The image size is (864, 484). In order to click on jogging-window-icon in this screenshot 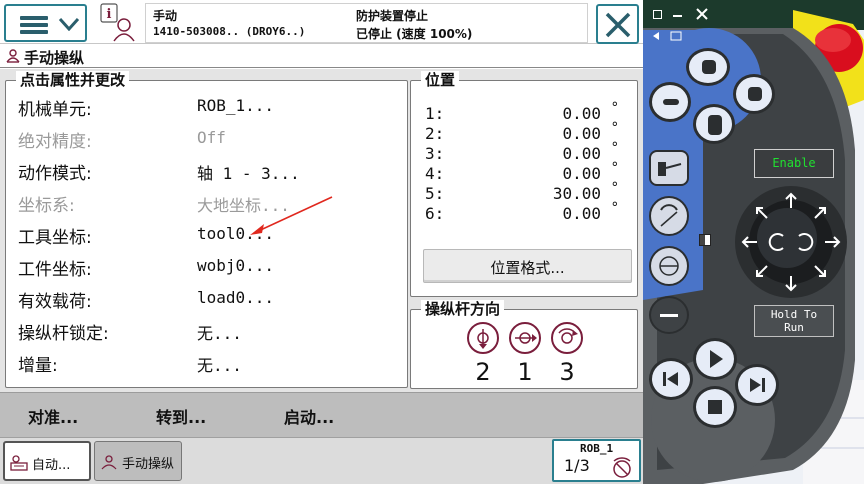, I will do `click(13, 56)`.